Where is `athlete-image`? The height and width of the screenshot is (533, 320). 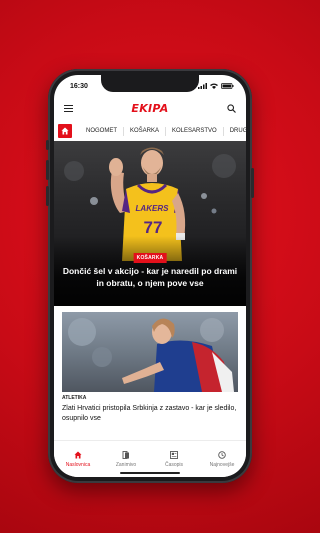
athlete-image is located at coordinates (151, 355).